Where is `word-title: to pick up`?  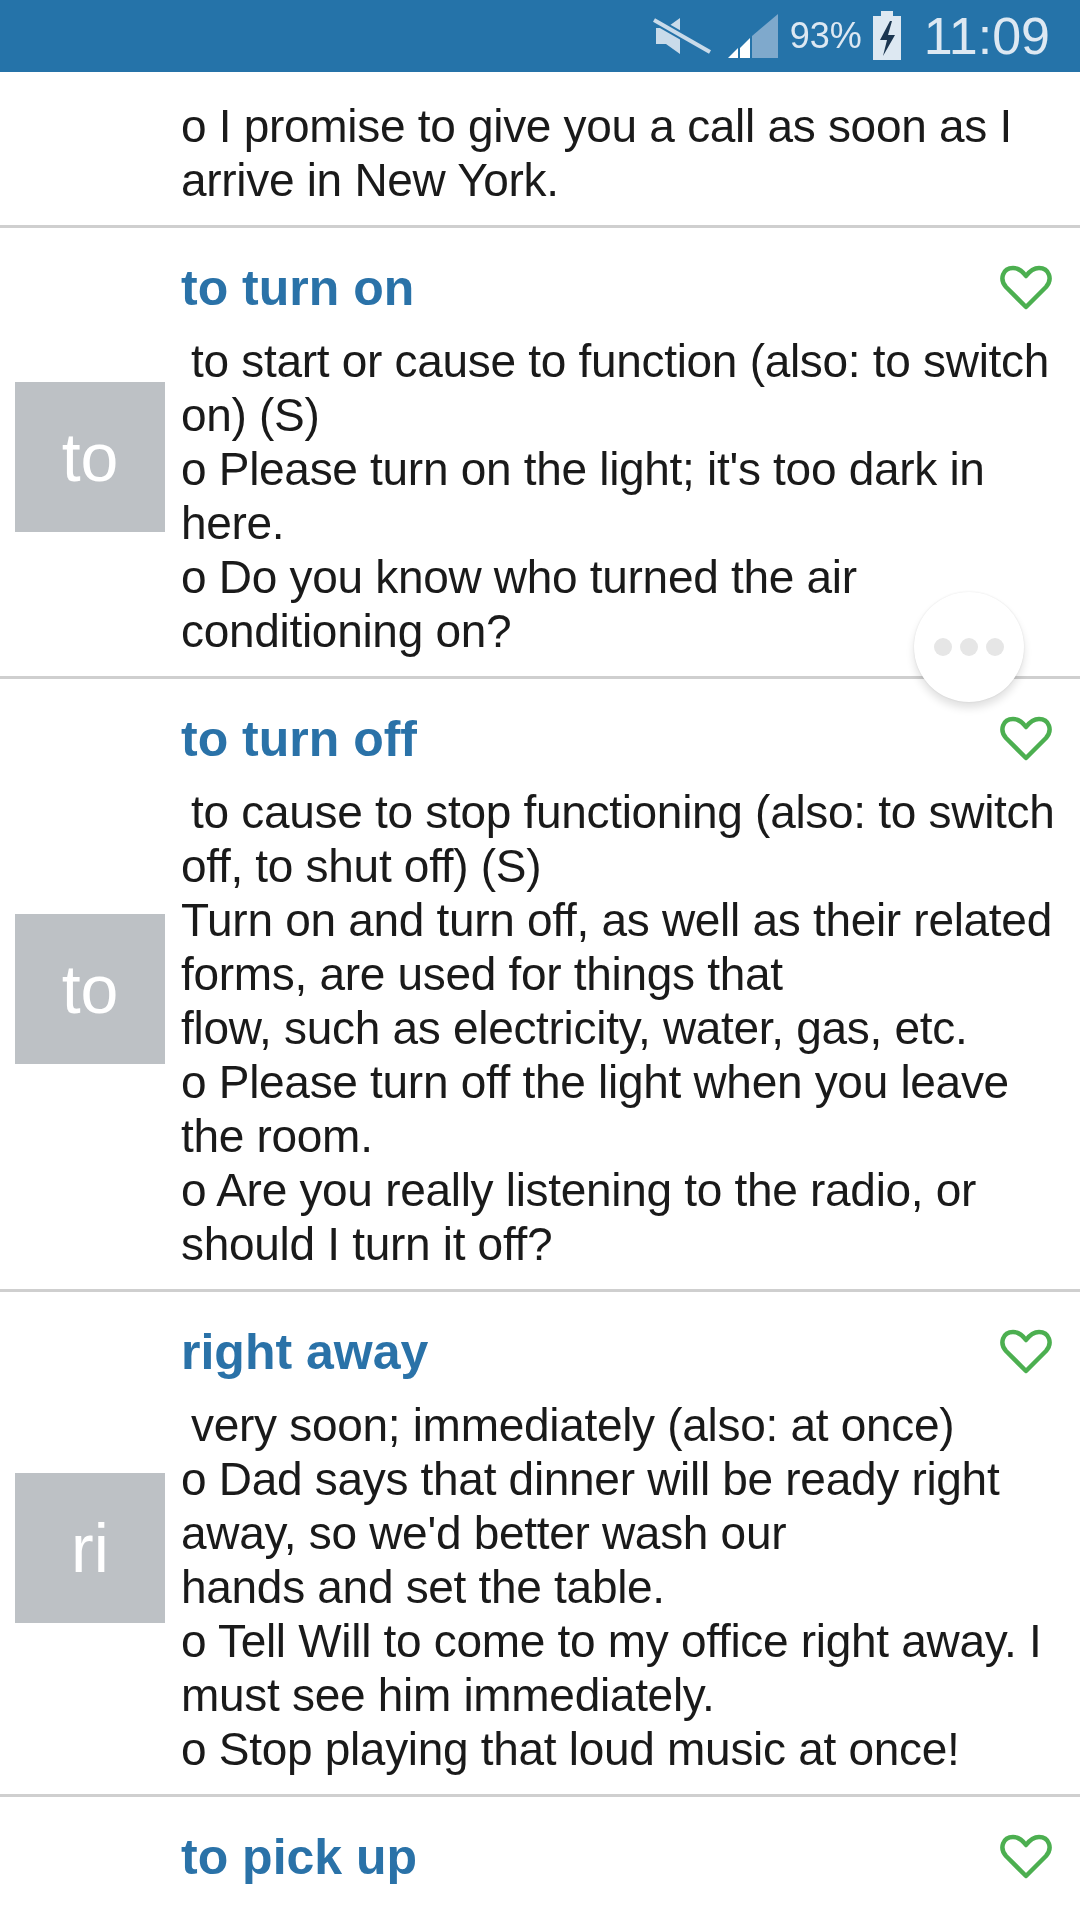 word-title: to pick up is located at coordinates (299, 1857).